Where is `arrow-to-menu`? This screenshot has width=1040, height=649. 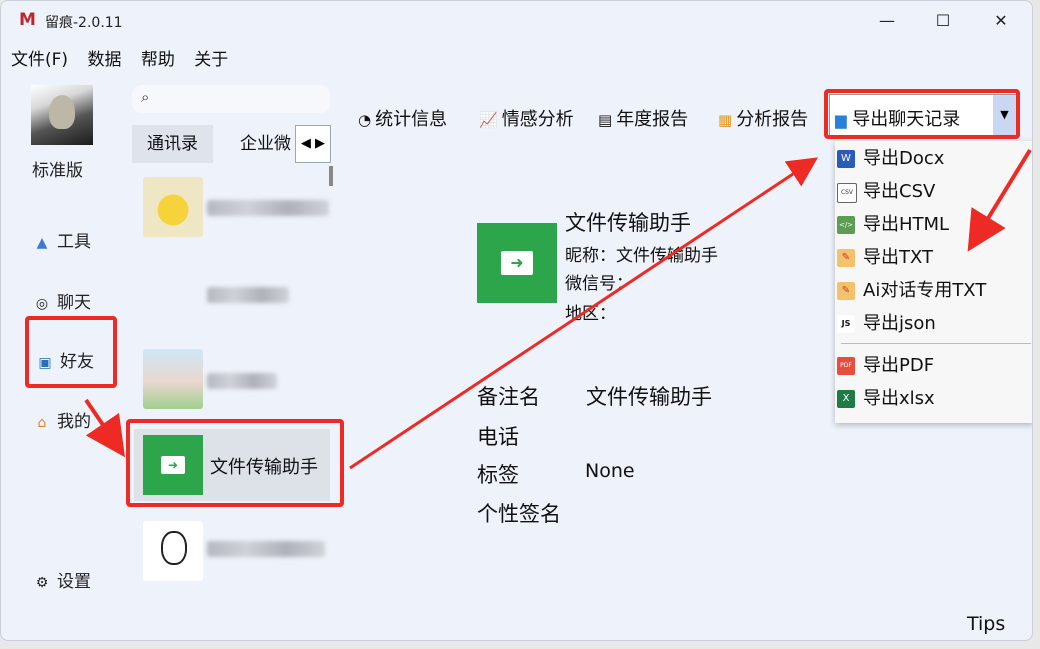 arrow-to-menu is located at coordinates (999, 200).